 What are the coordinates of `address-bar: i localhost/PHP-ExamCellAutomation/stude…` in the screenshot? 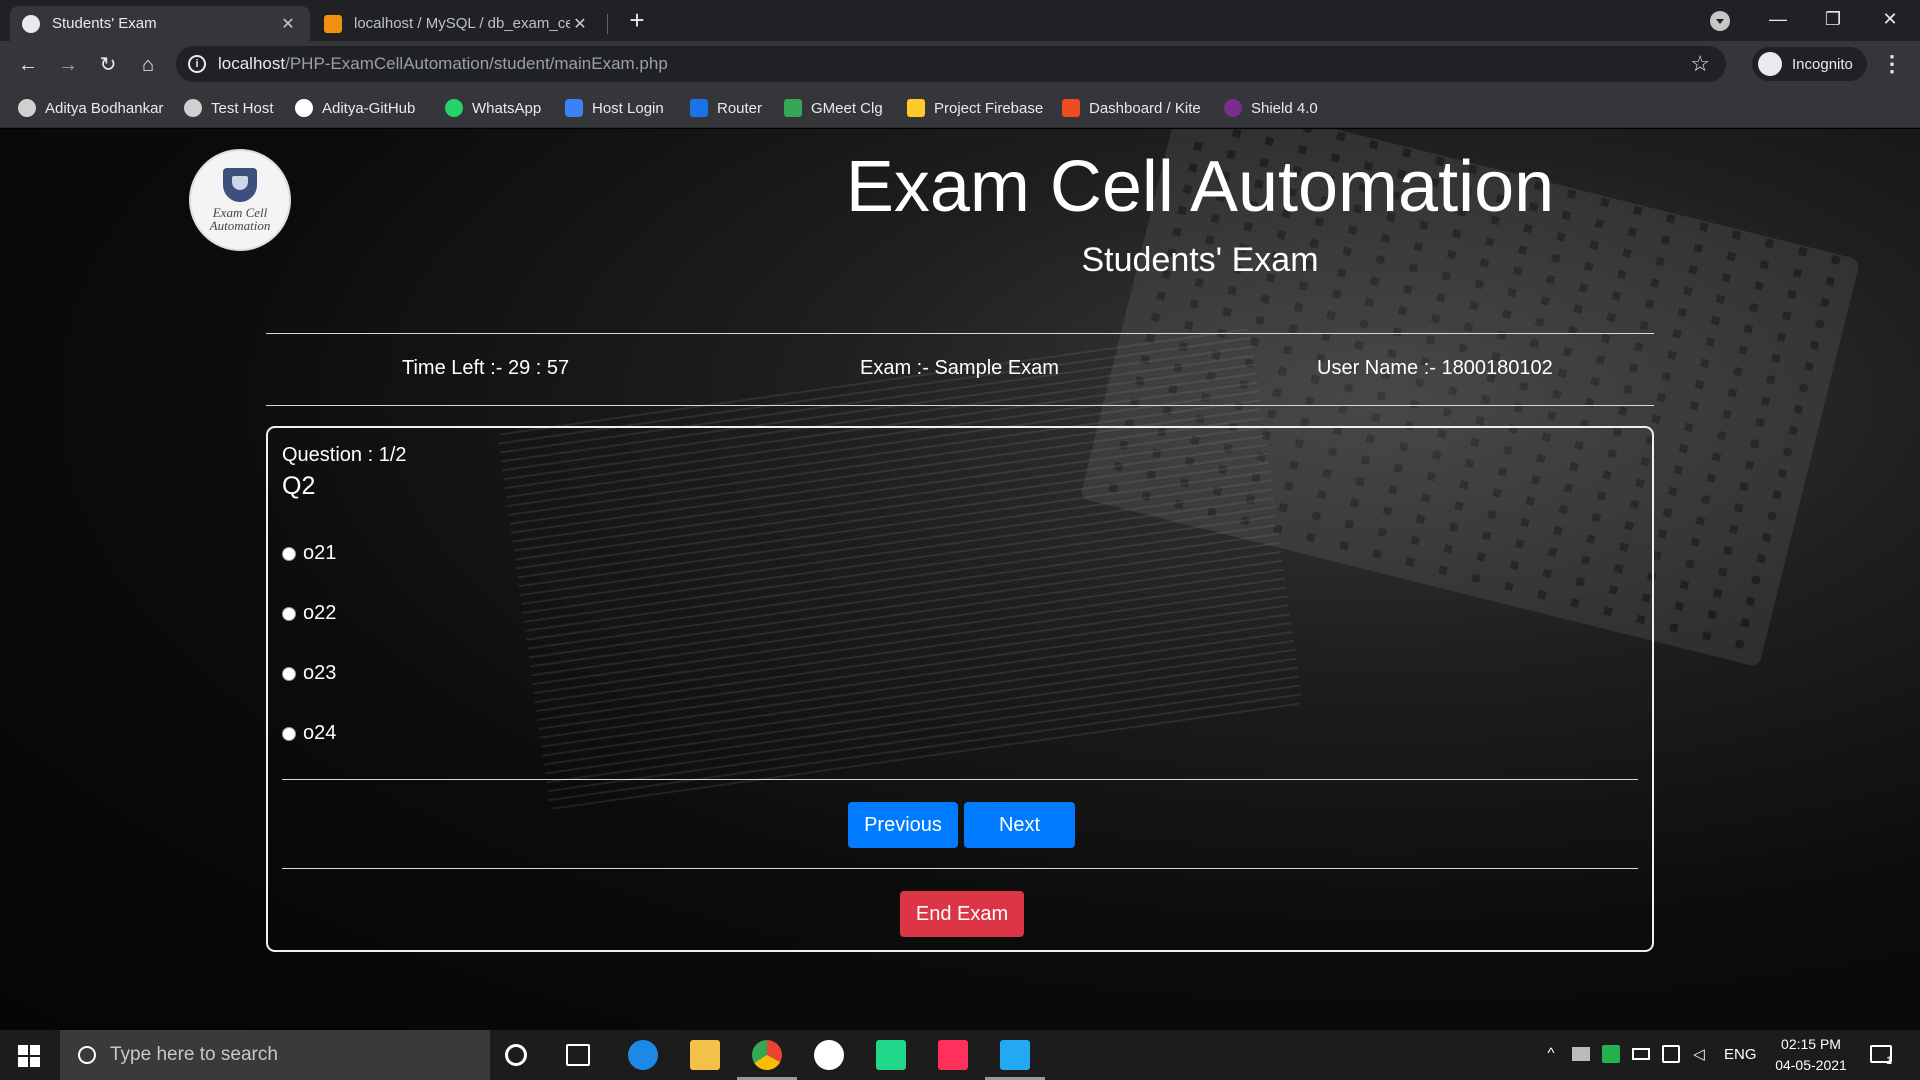 It's located at (951, 64).